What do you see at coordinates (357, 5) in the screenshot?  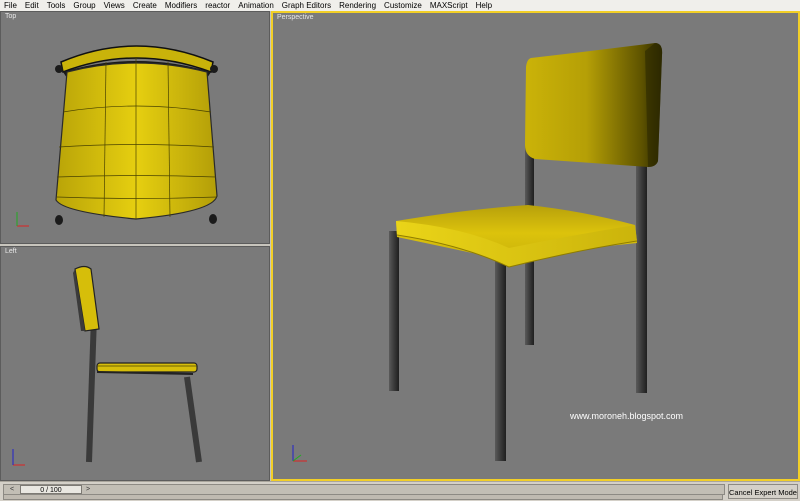 I see `menu-item-rendering: Rendering` at bounding box center [357, 5].